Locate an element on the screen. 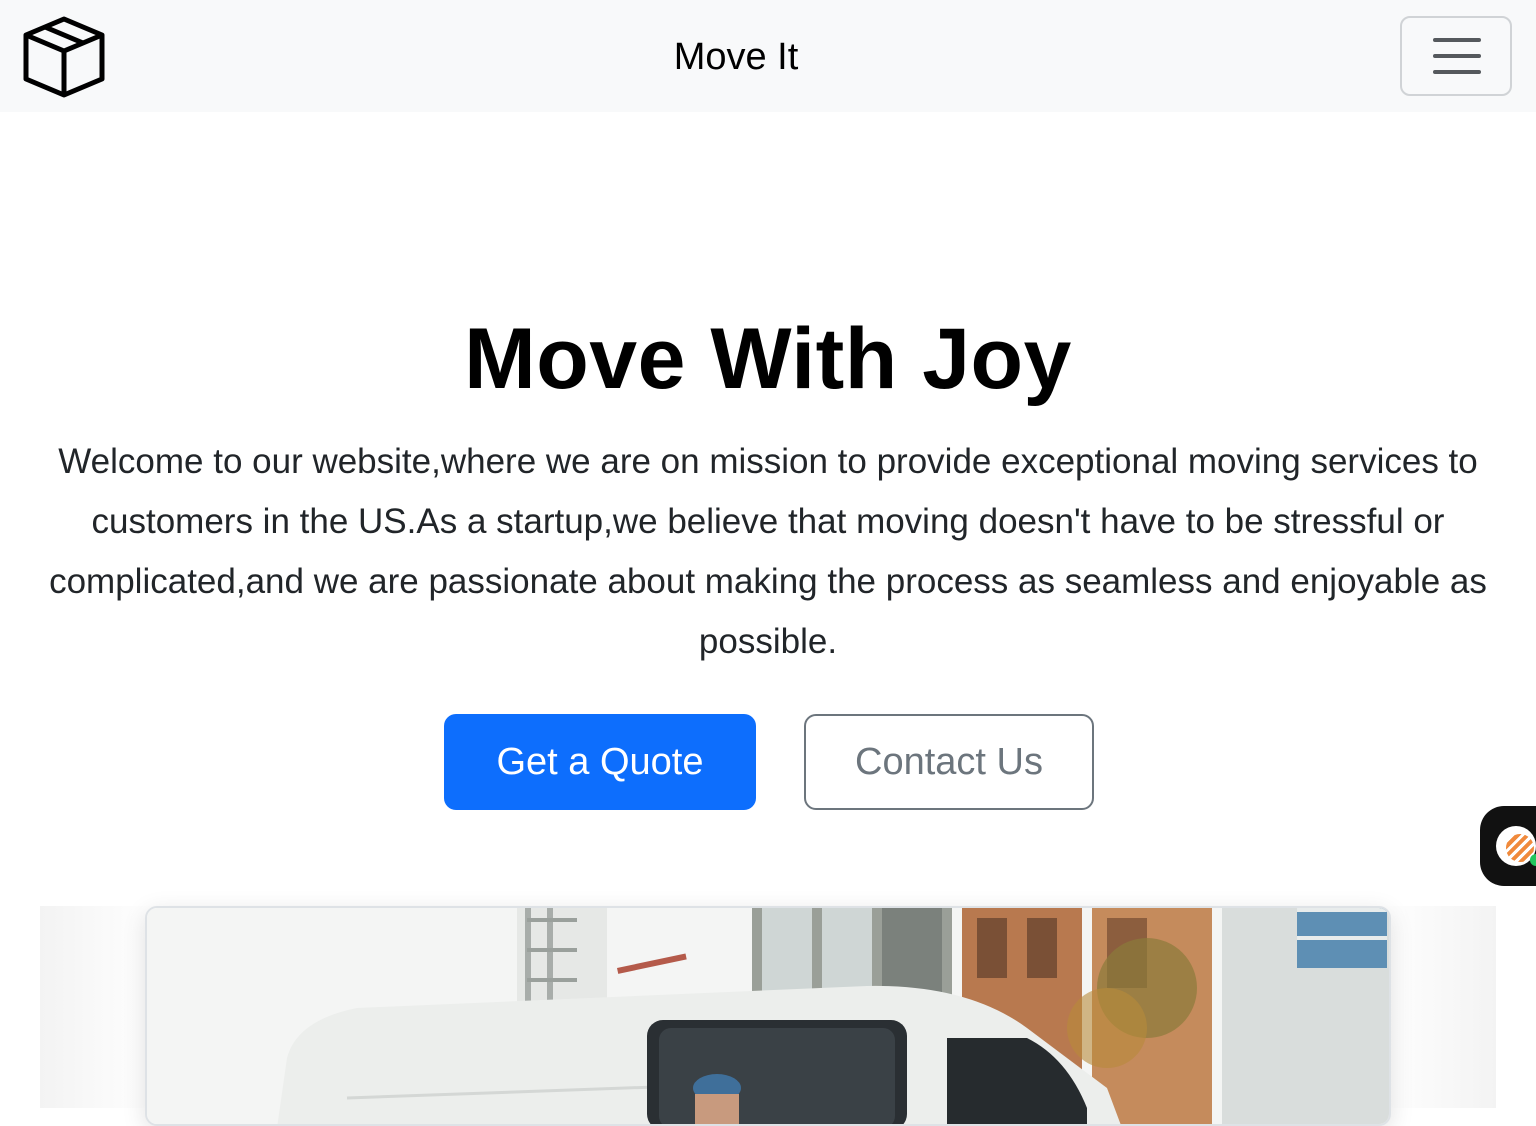 The width and height of the screenshot is (1536, 1126). chat-widget-button is located at coordinates (1508, 846).